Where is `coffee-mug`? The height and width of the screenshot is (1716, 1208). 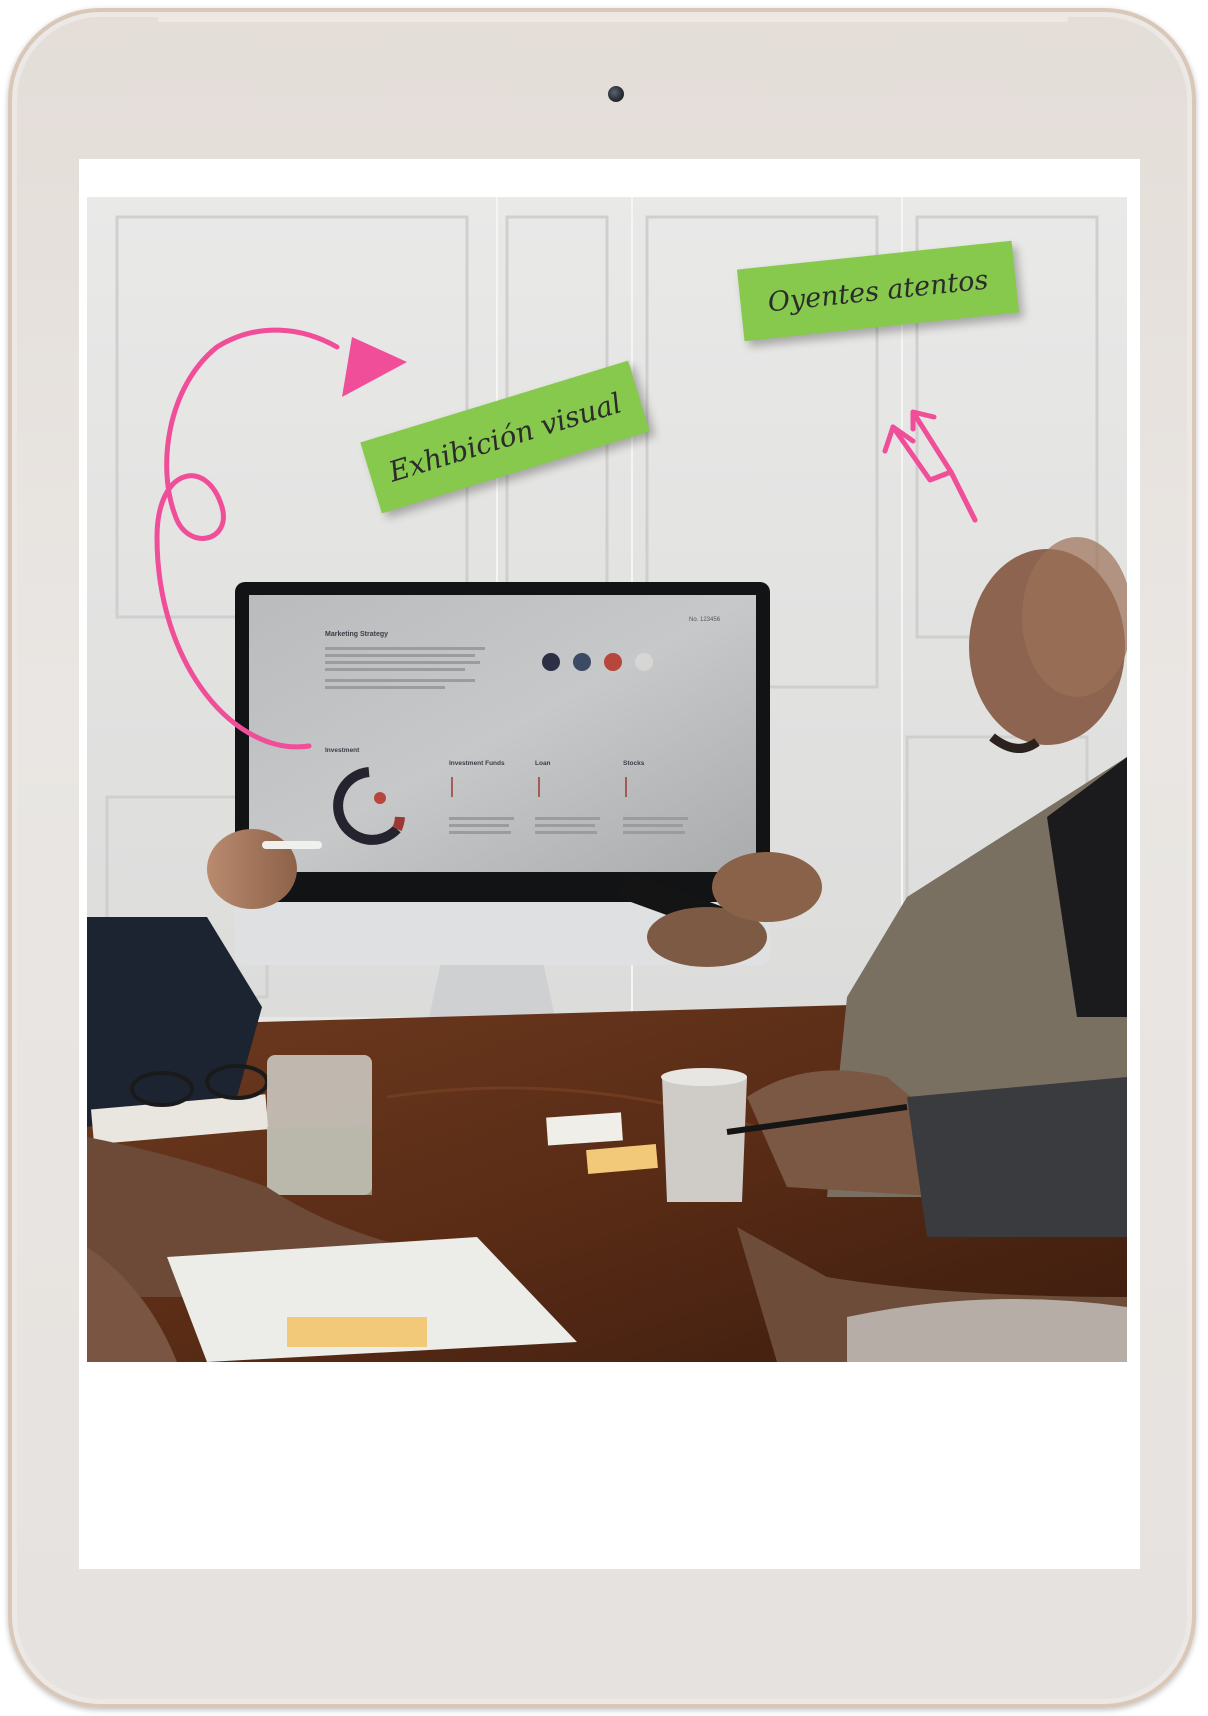 coffee-mug is located at coordinates (704, 1139).